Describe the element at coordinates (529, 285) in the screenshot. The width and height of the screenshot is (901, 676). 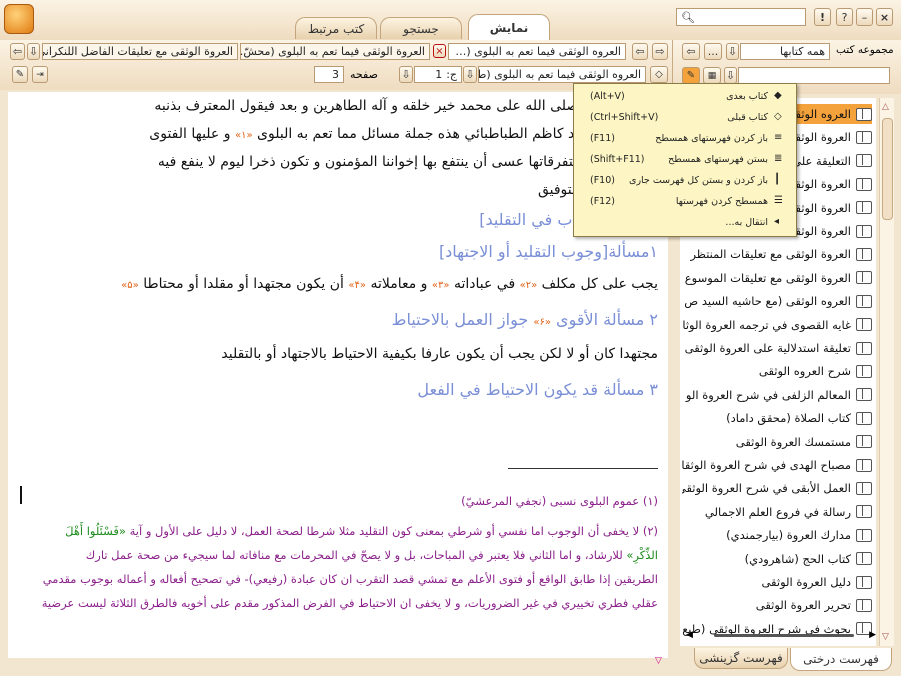
I see `footnote-marker-2: «۲»` at that location.